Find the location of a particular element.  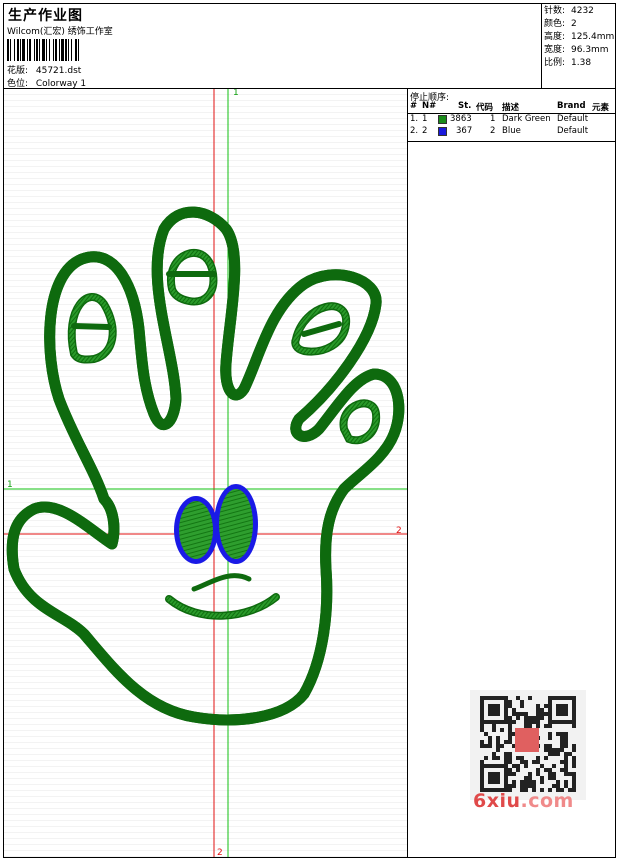

seal-icon is located at coordinates (527, 740).